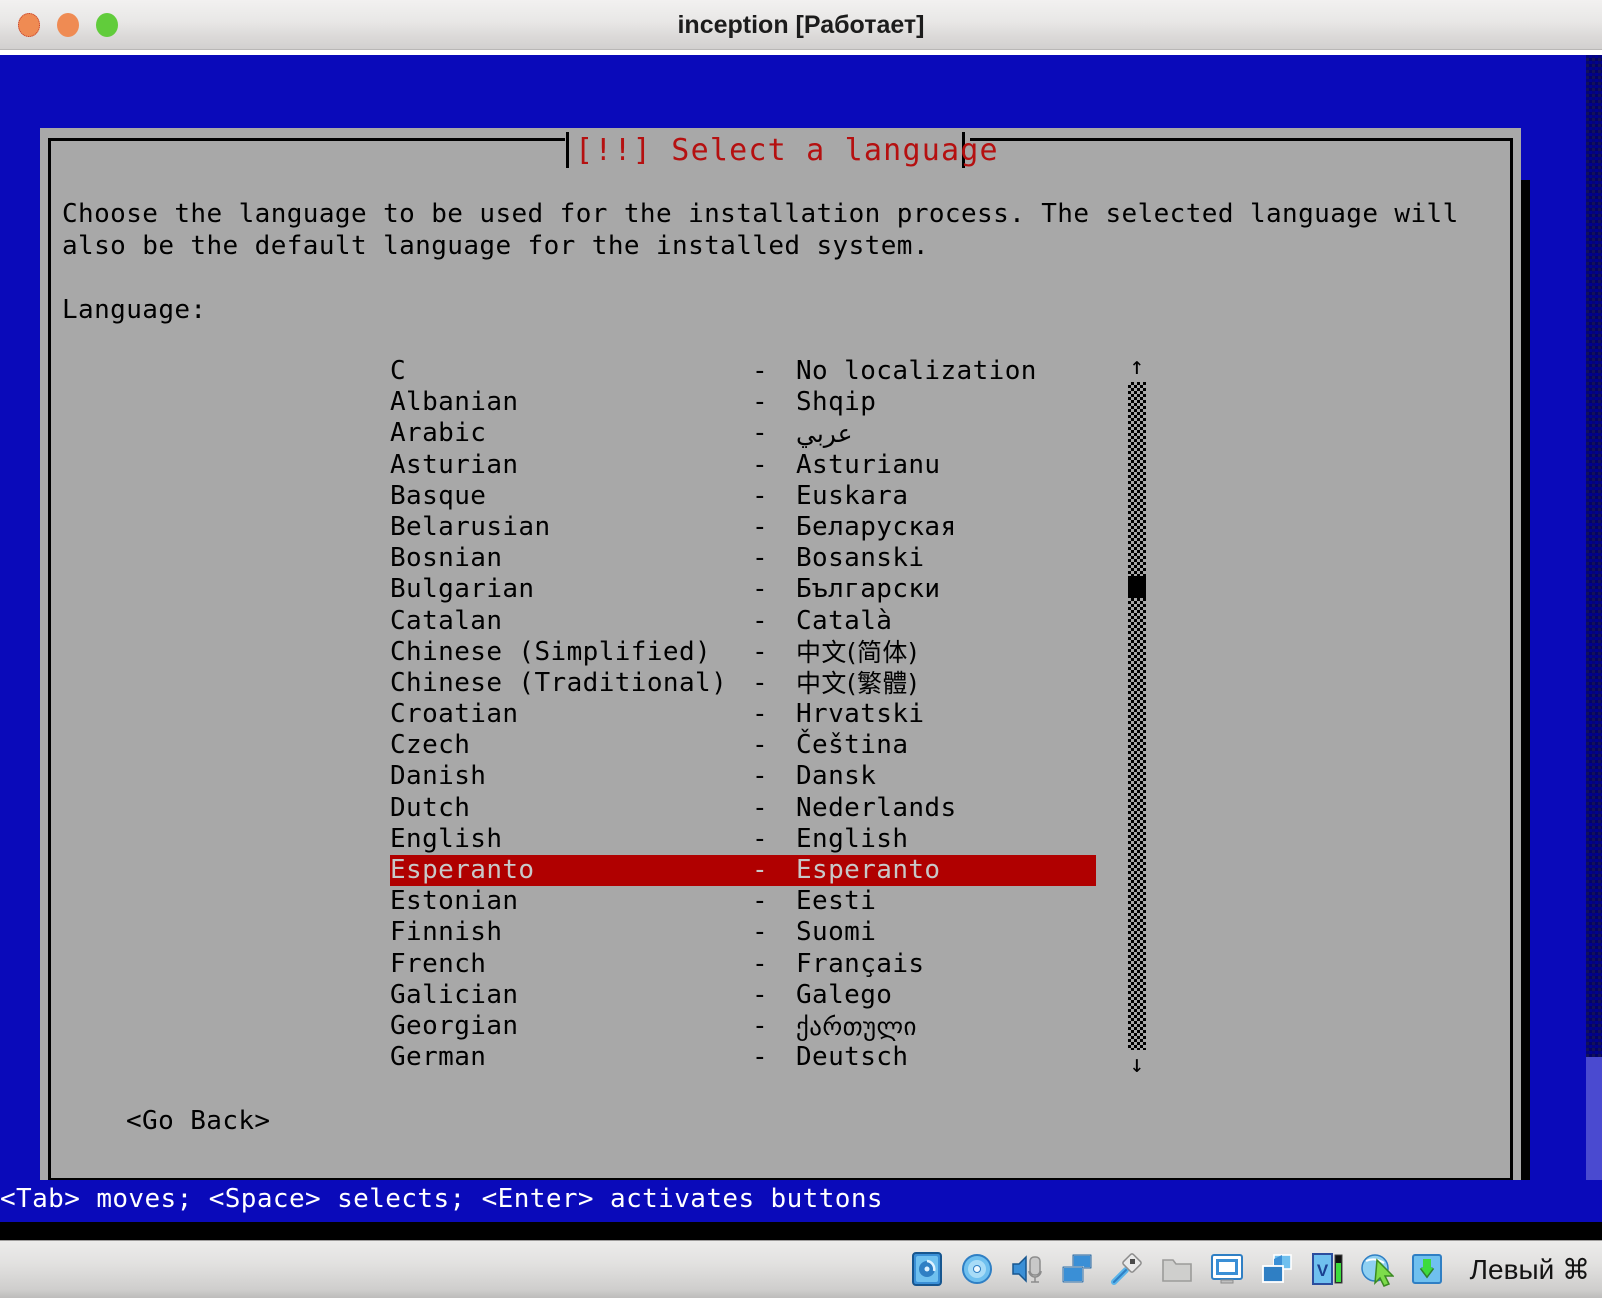 This screenshot has height=1298, width=1602. I want to click on screen-edge-dither, so click(1594, 556).